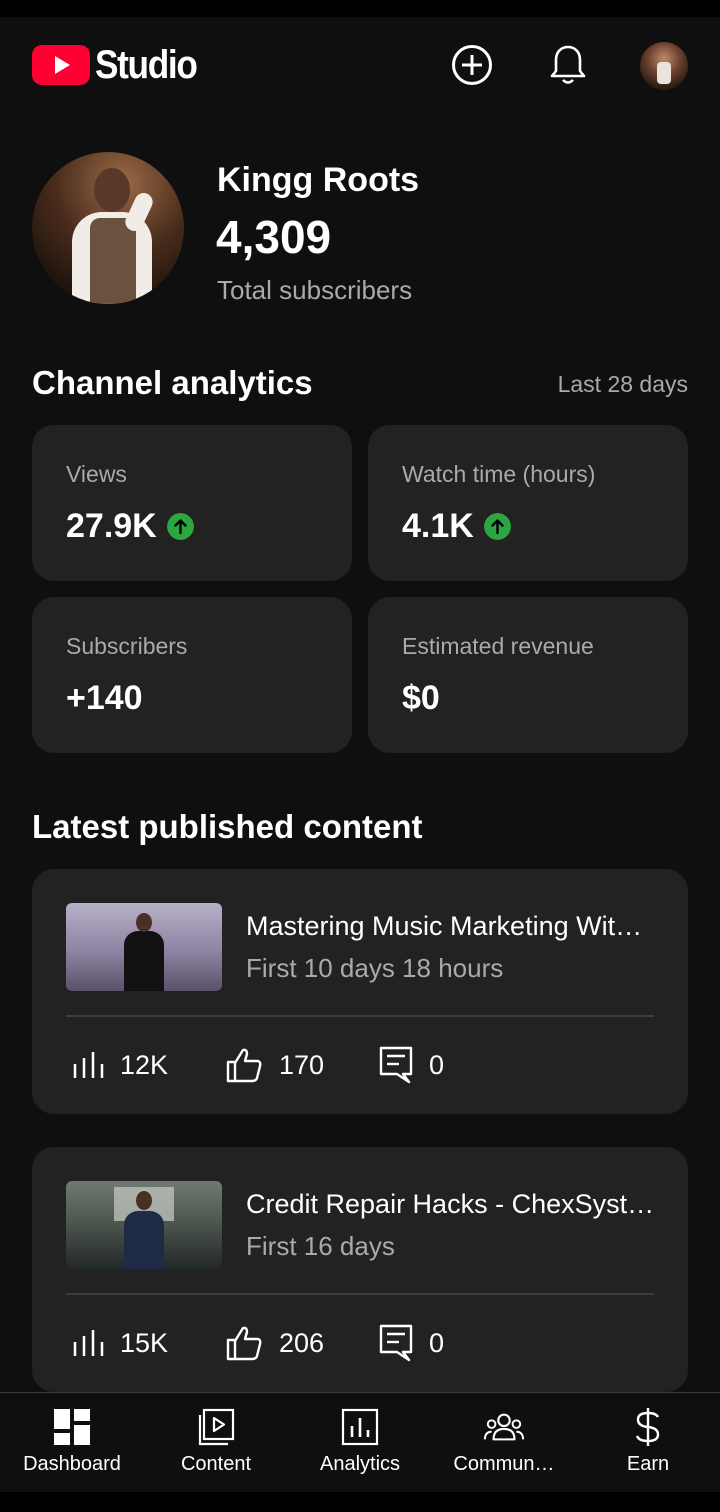  I want to click on views-stat: 12K, so click(120, 1065).